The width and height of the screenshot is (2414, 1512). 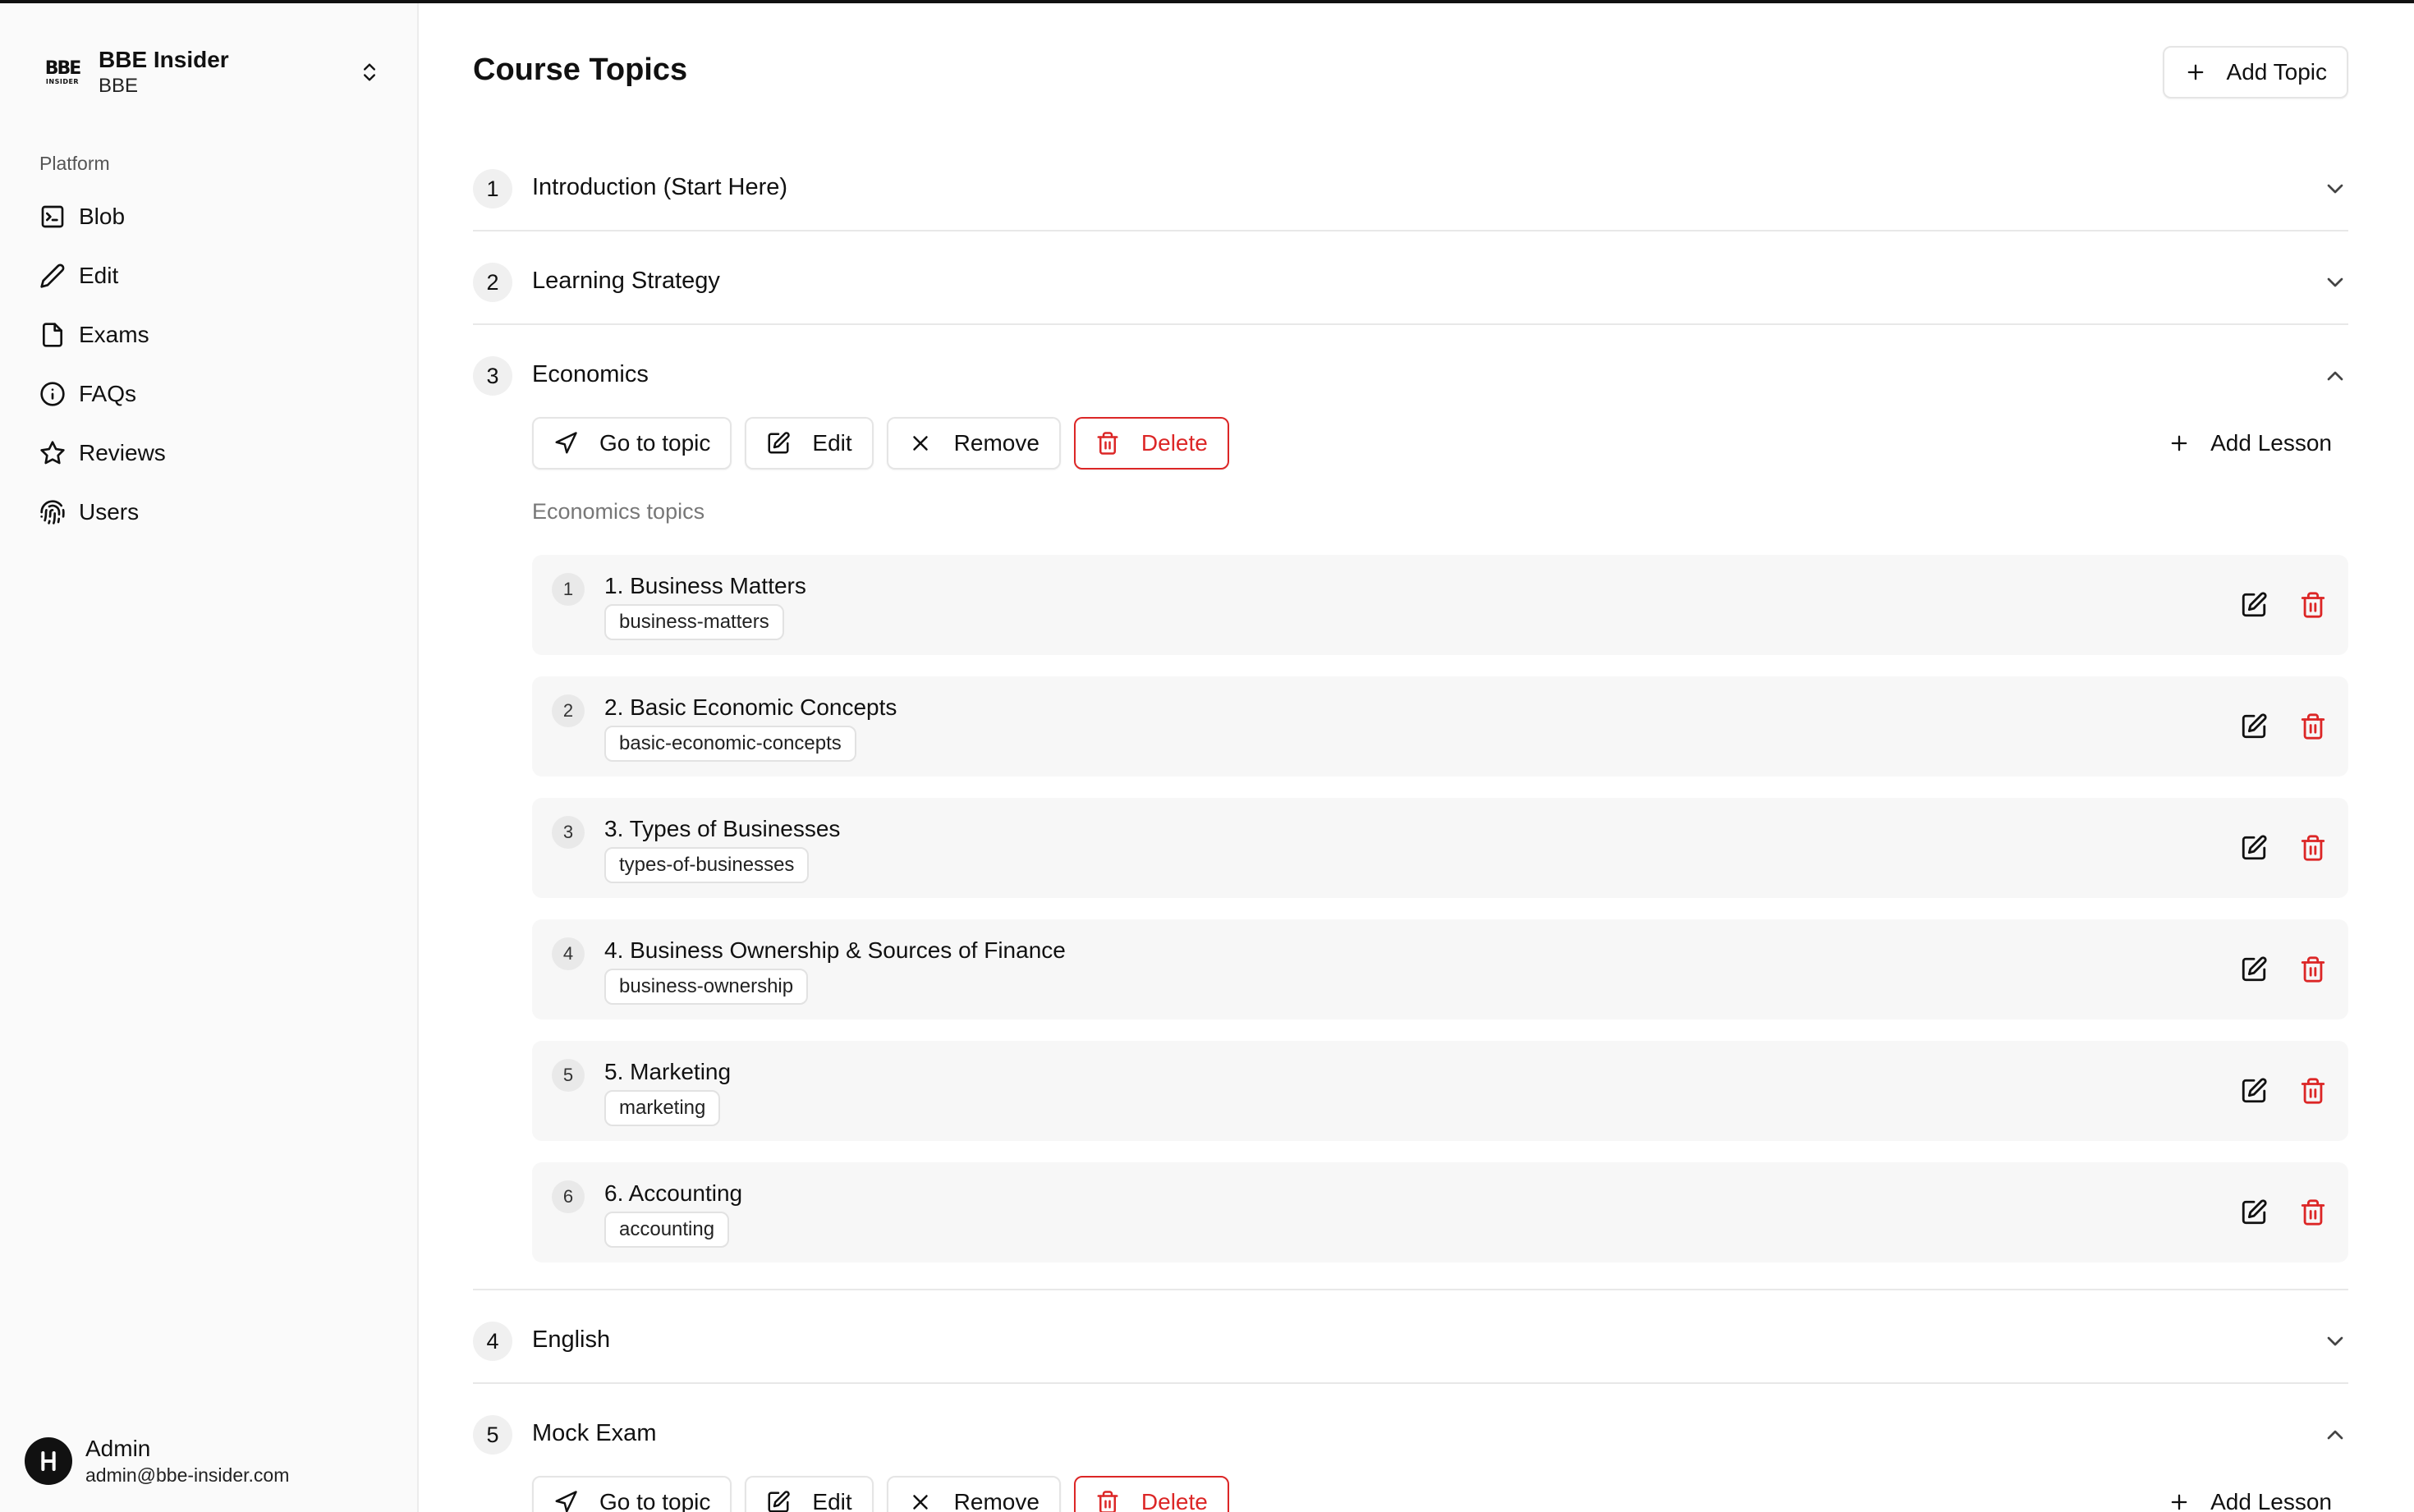 I want to click on lesson-number: 3, so click(x=568, y=832).